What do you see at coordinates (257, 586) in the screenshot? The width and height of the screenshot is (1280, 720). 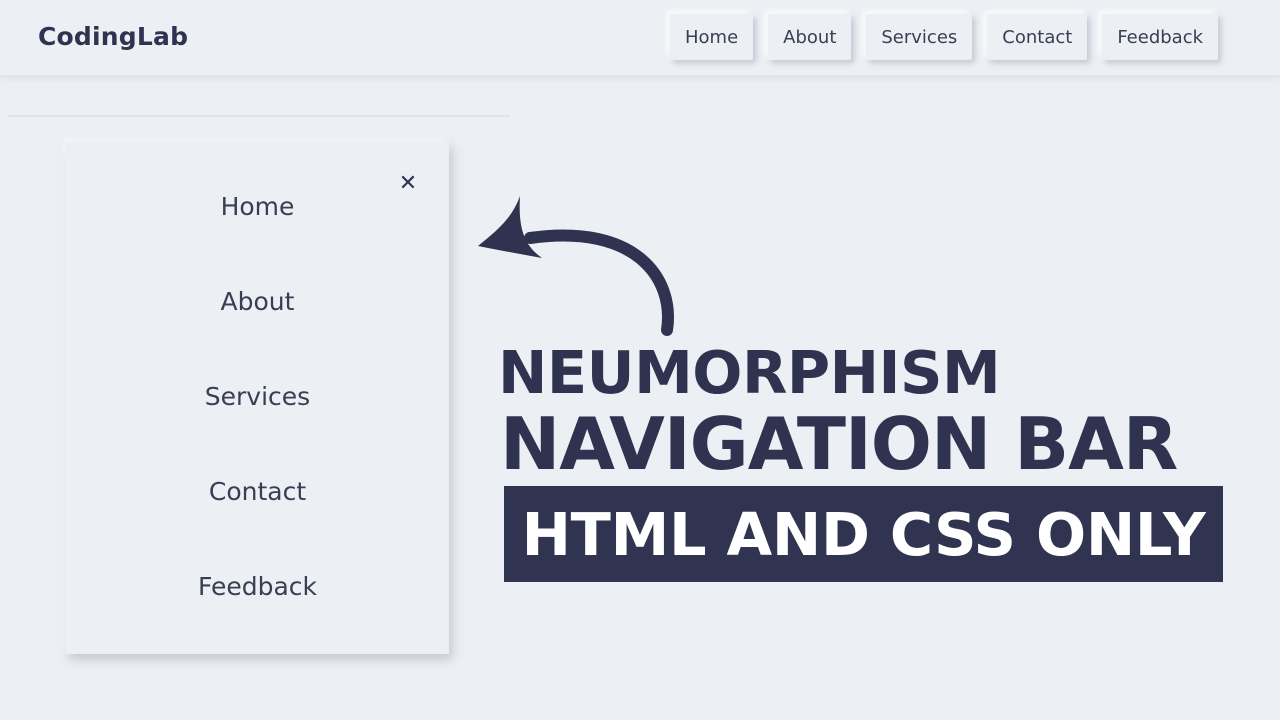 I see `drawer-item-feedback: Feedback` at bounding box center [257, 586].